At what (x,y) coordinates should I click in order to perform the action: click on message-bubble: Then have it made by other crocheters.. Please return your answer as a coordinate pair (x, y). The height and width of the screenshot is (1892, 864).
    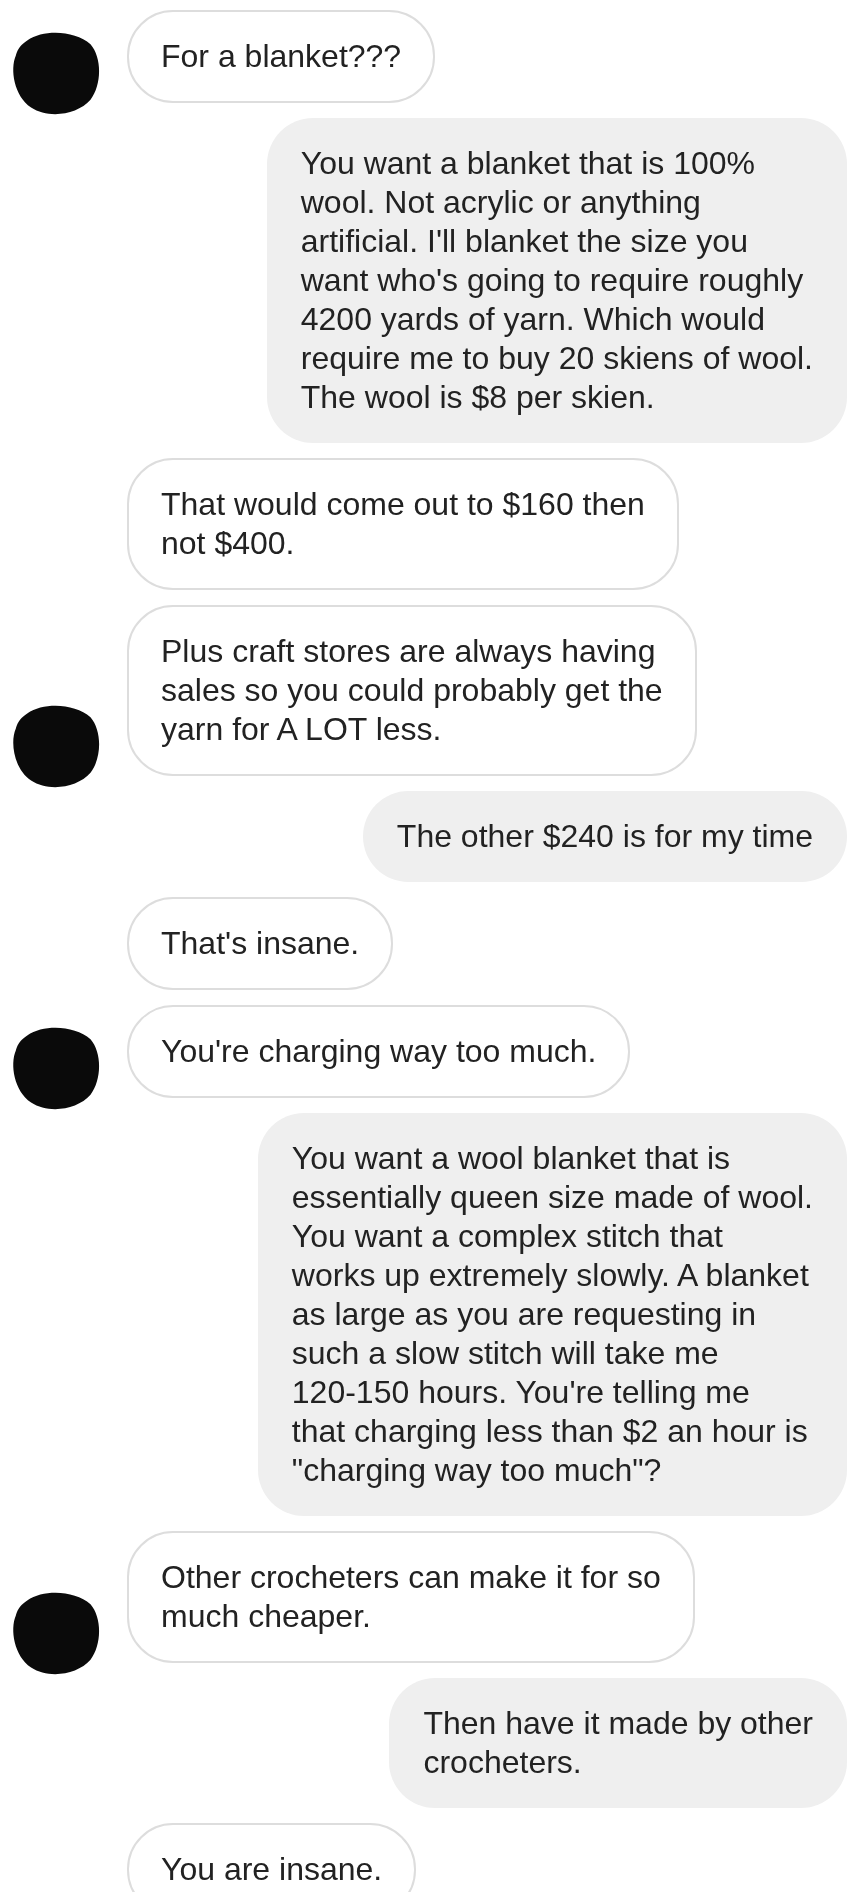
    Looking at the image, I should click on (618, 1743).